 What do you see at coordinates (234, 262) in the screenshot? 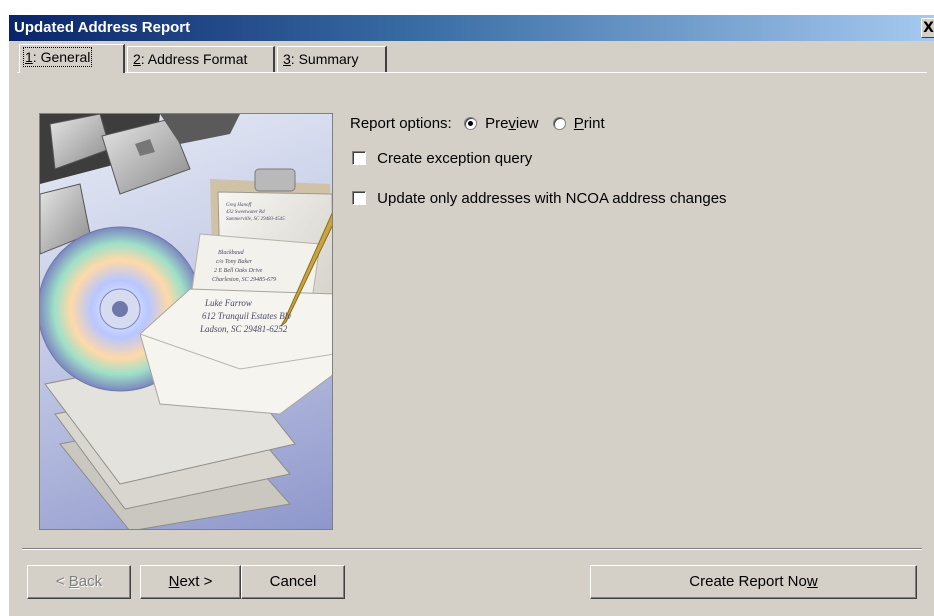
I see `card-line-2: c/o Tony Baker` at bounding box center [234, 262].